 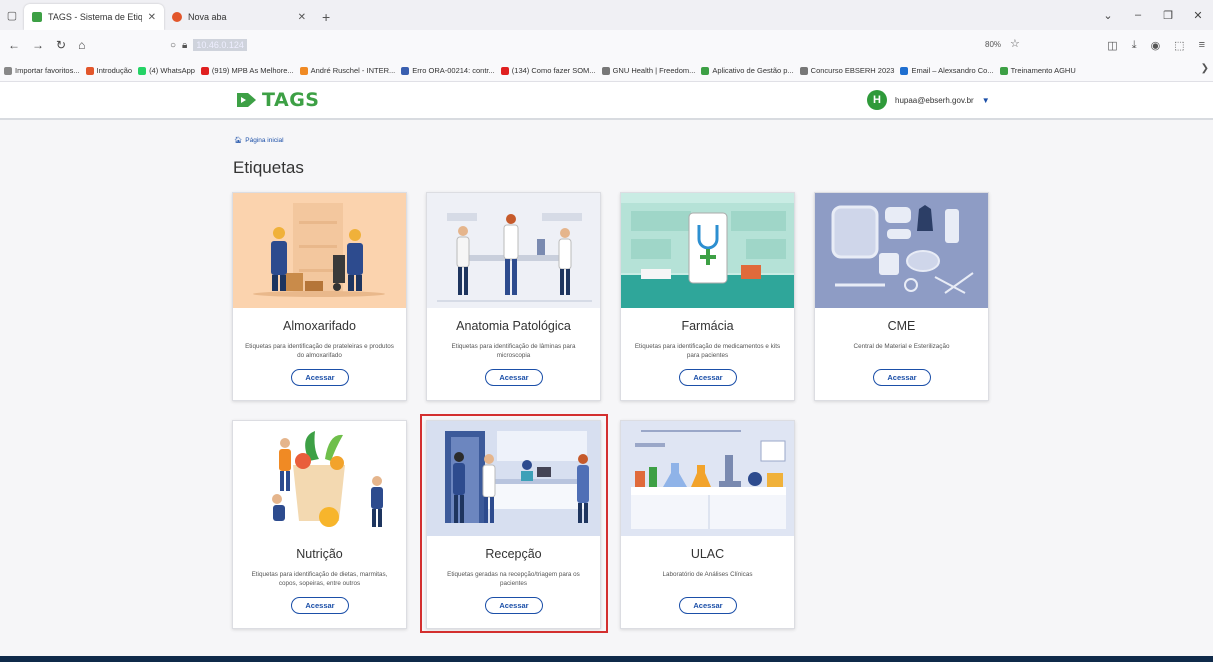 What do you see at coordinates (901, 326) in the screenshot?
I see `card-title: CME` at bounding box center [901, 326].